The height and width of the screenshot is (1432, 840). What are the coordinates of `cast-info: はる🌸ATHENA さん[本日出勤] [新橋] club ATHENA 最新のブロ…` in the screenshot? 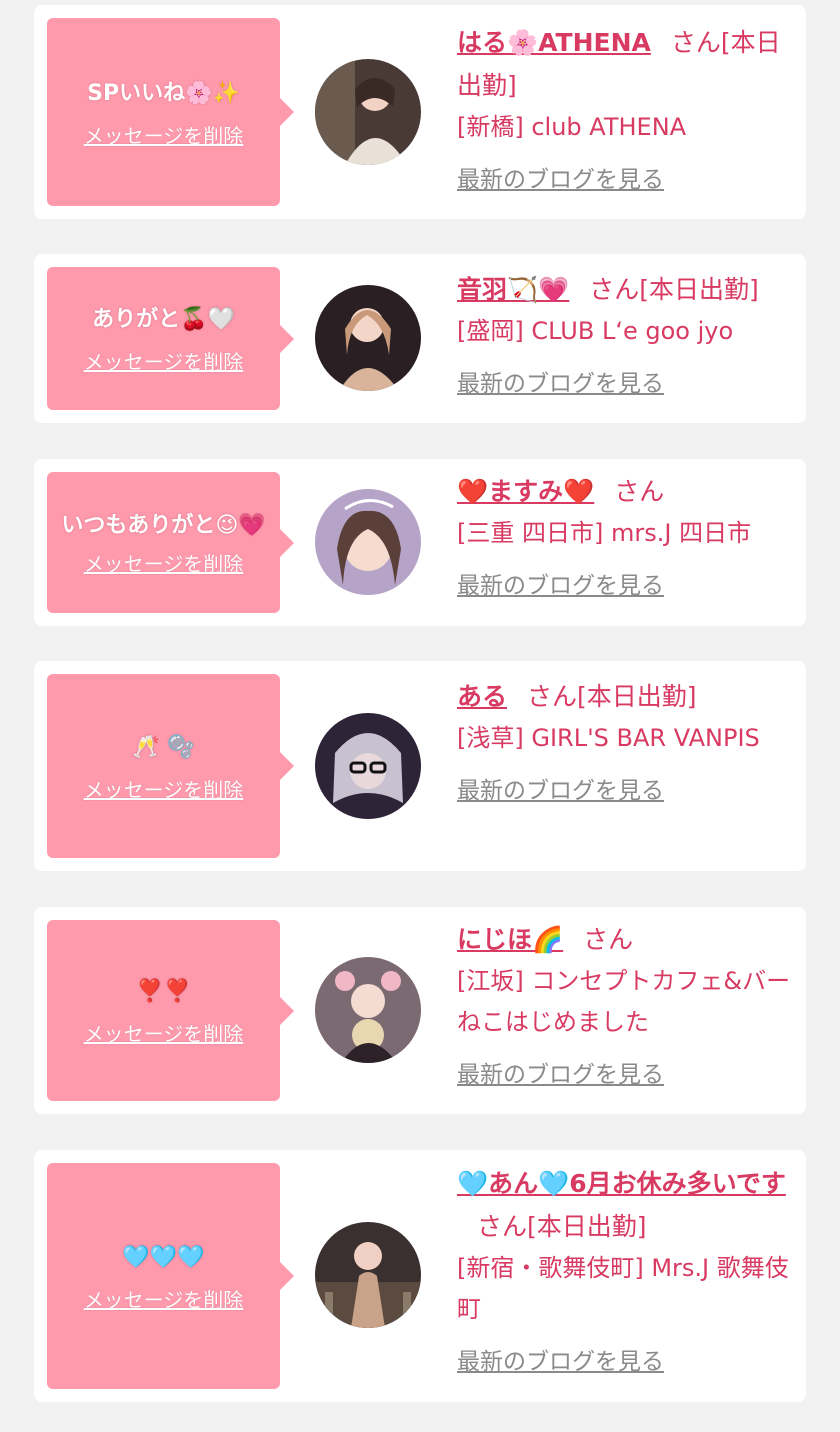 It's located at (627, 107).